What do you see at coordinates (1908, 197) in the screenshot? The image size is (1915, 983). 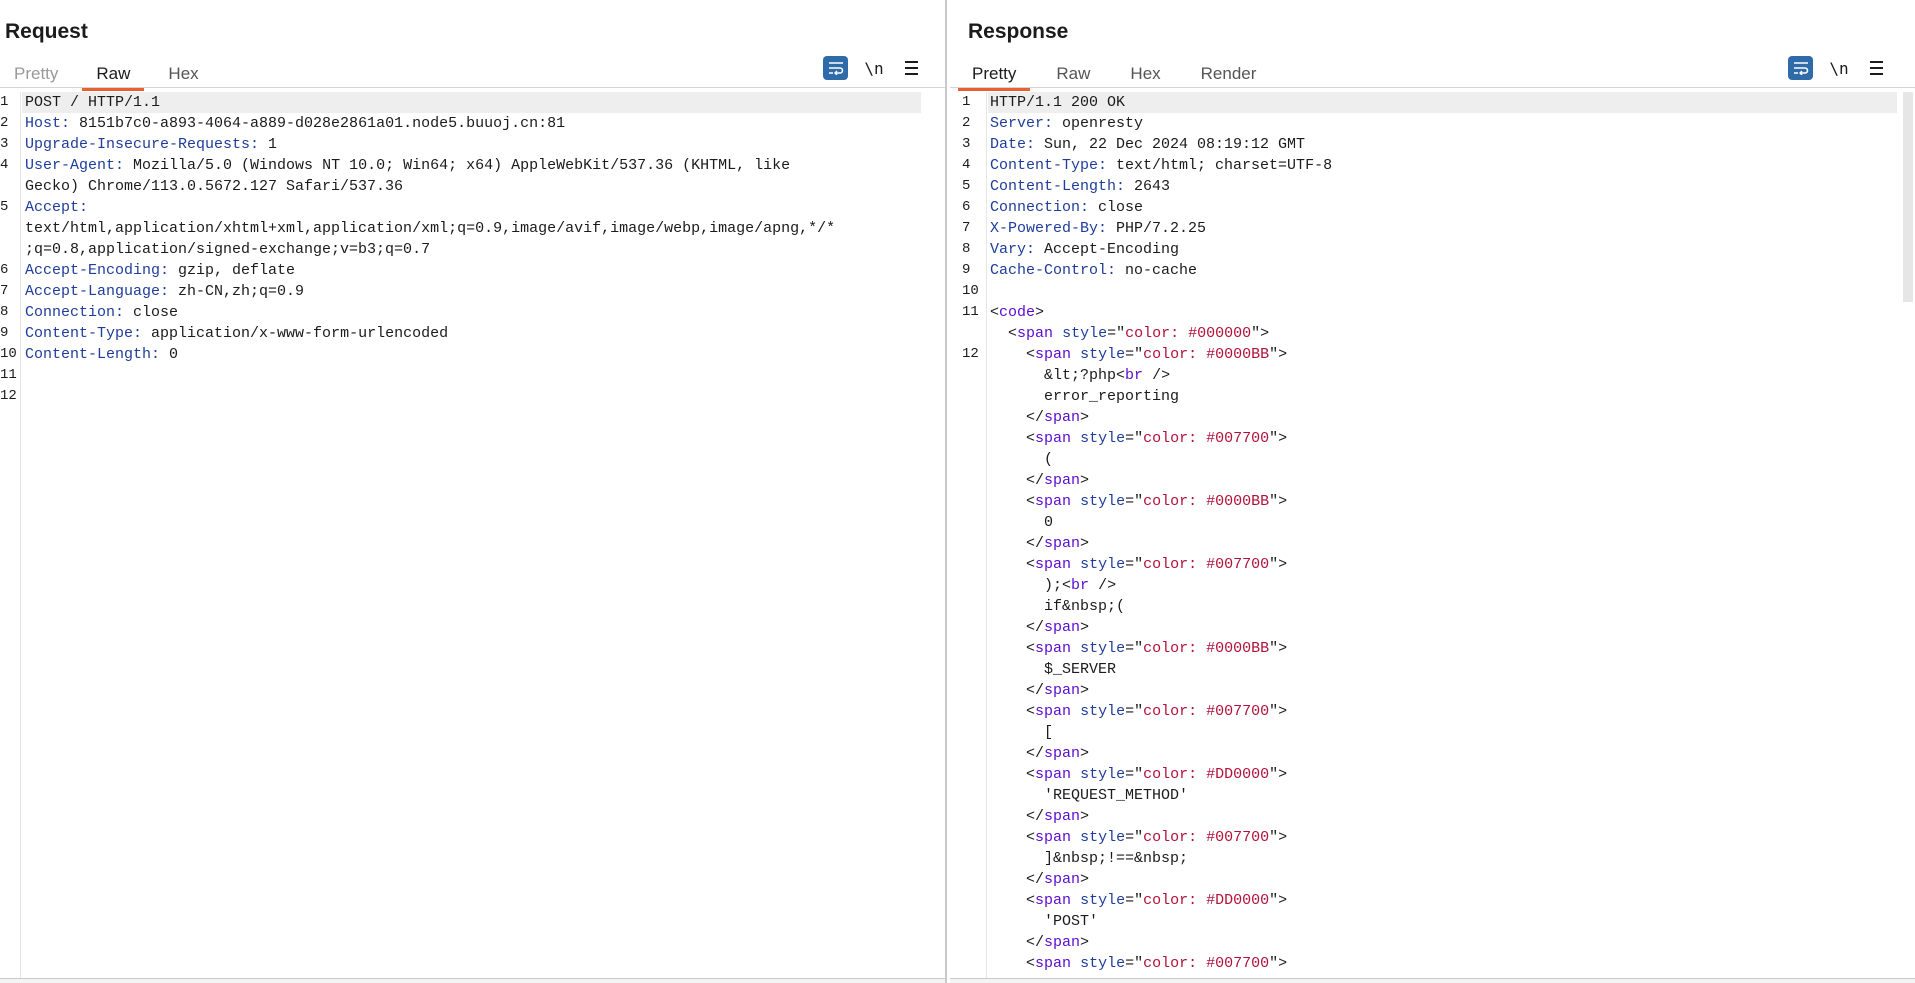 I see `vertical-scrollbar-thumb` at bounding box center [1908, 197].